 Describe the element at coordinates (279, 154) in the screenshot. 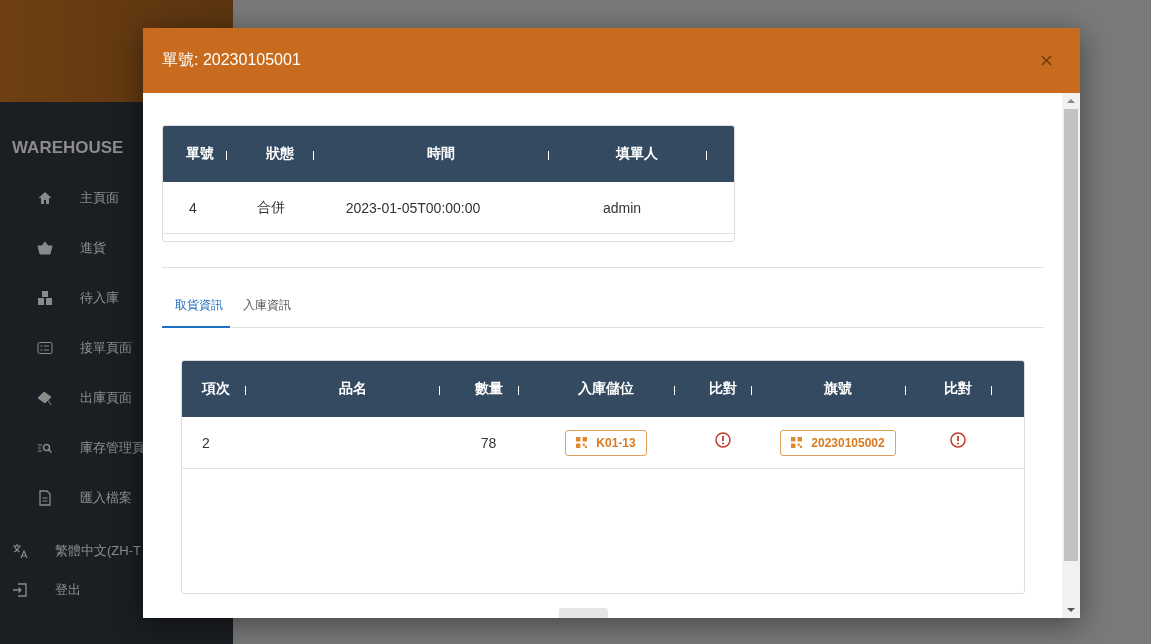

I see `column-header: 狀態` at that location.